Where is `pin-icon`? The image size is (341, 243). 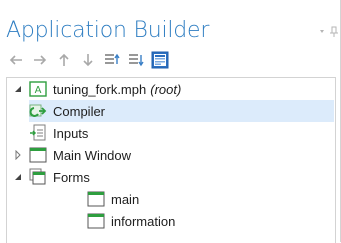
pin-icon is located at coordinates (334, 31).